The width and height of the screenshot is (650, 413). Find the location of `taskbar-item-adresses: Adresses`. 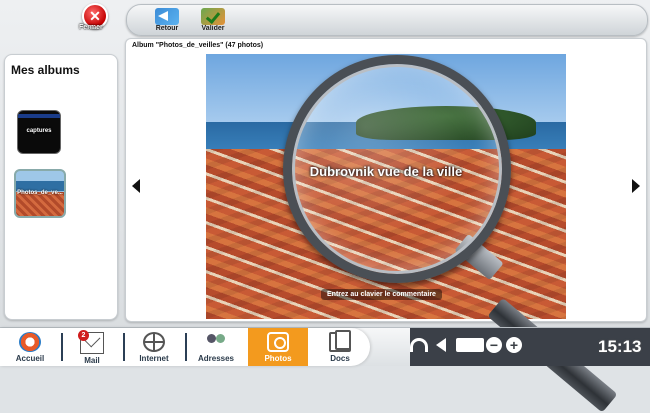

taskbar-item-adresses: Adresses is located at coordinates (216, 347).